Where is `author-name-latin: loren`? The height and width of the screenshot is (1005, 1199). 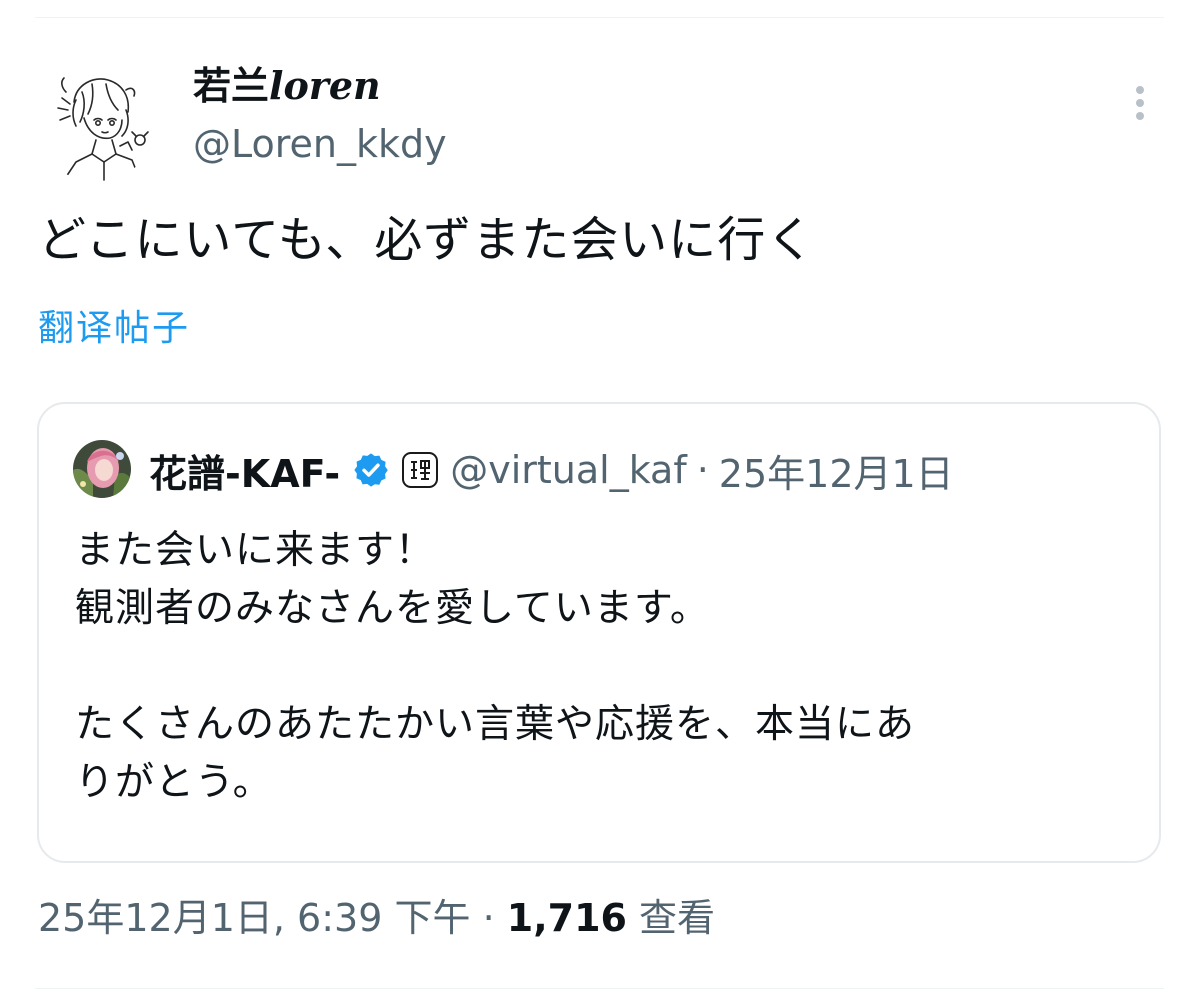
author-name-latin: loren is located at coordinates (325, 85).